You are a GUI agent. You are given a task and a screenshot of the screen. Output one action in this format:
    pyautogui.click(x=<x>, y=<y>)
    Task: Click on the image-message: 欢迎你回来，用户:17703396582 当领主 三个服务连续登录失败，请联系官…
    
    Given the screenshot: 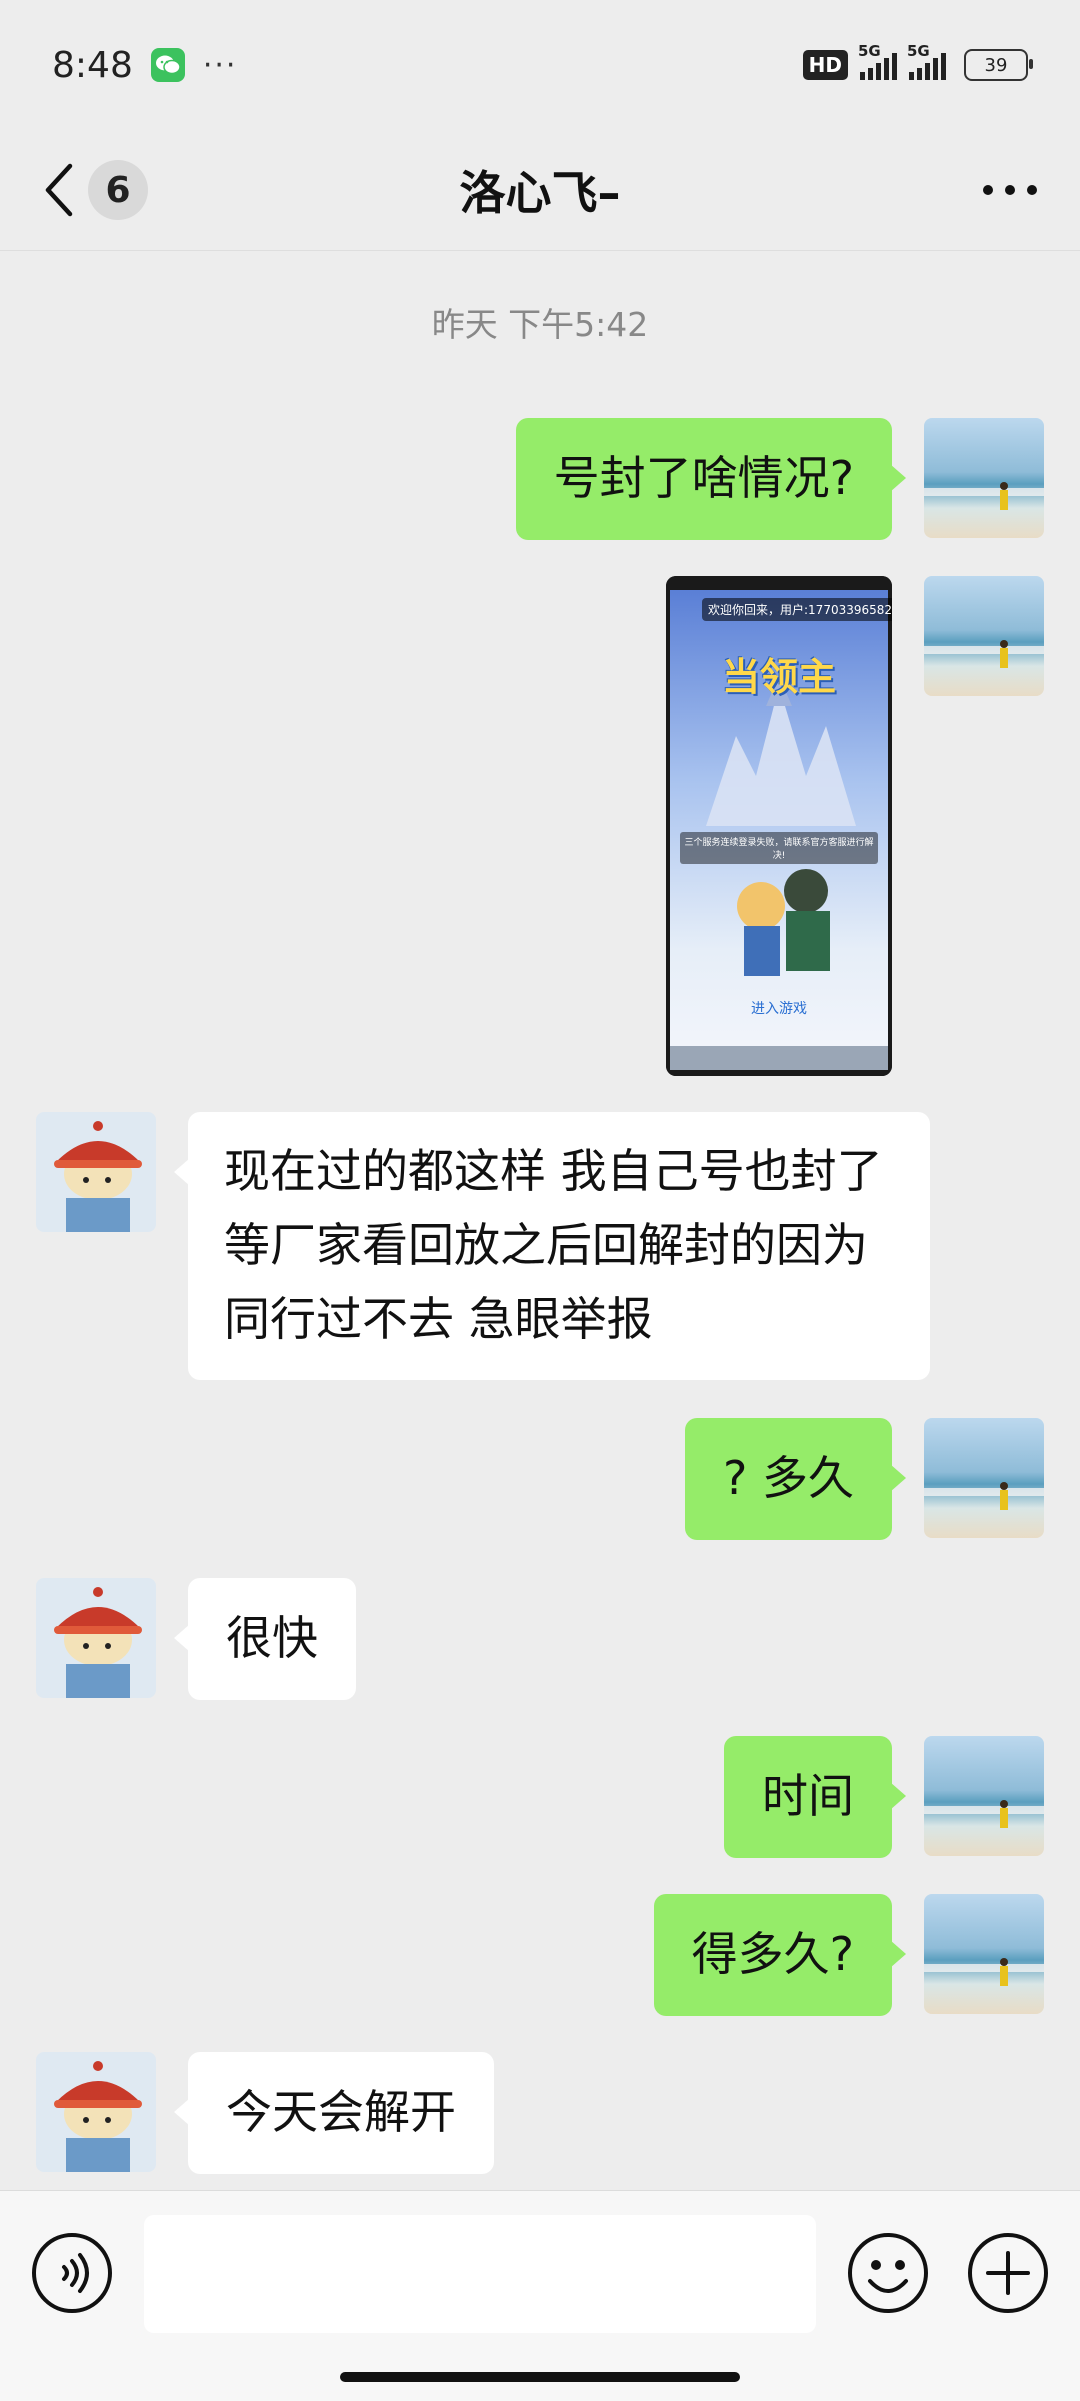 What is the action you would take?
    pyautogui.click(x=779, y=826)
    